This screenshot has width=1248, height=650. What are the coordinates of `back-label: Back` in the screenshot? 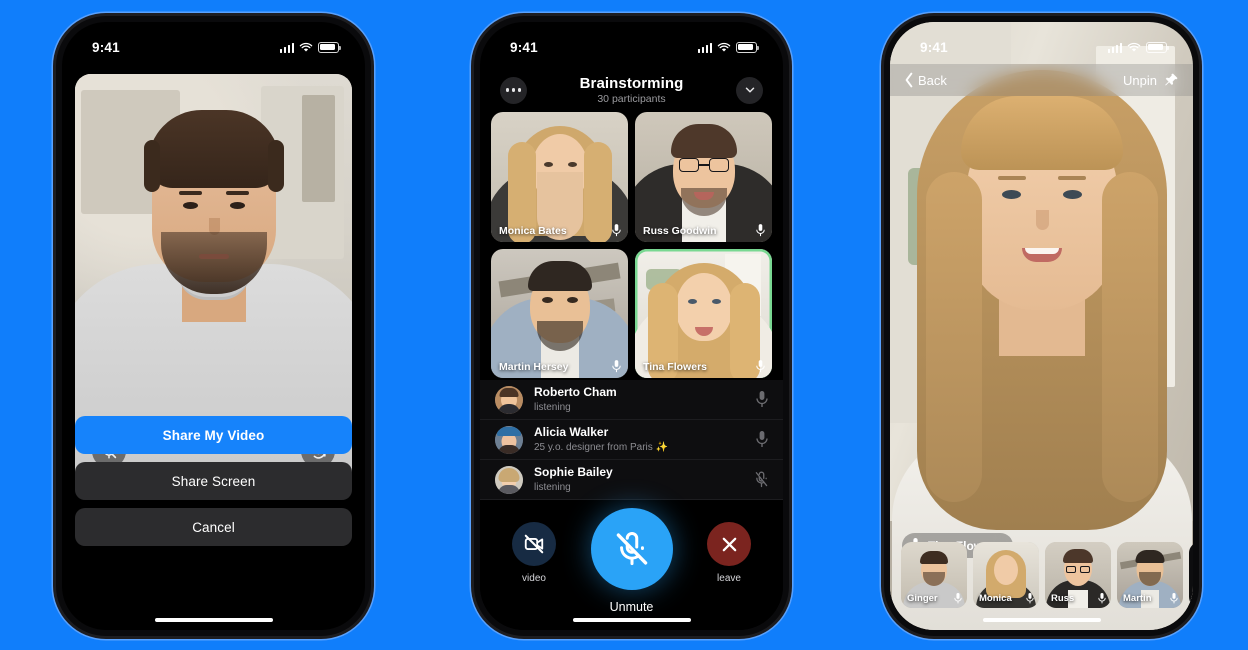 It's located at (932, 80).